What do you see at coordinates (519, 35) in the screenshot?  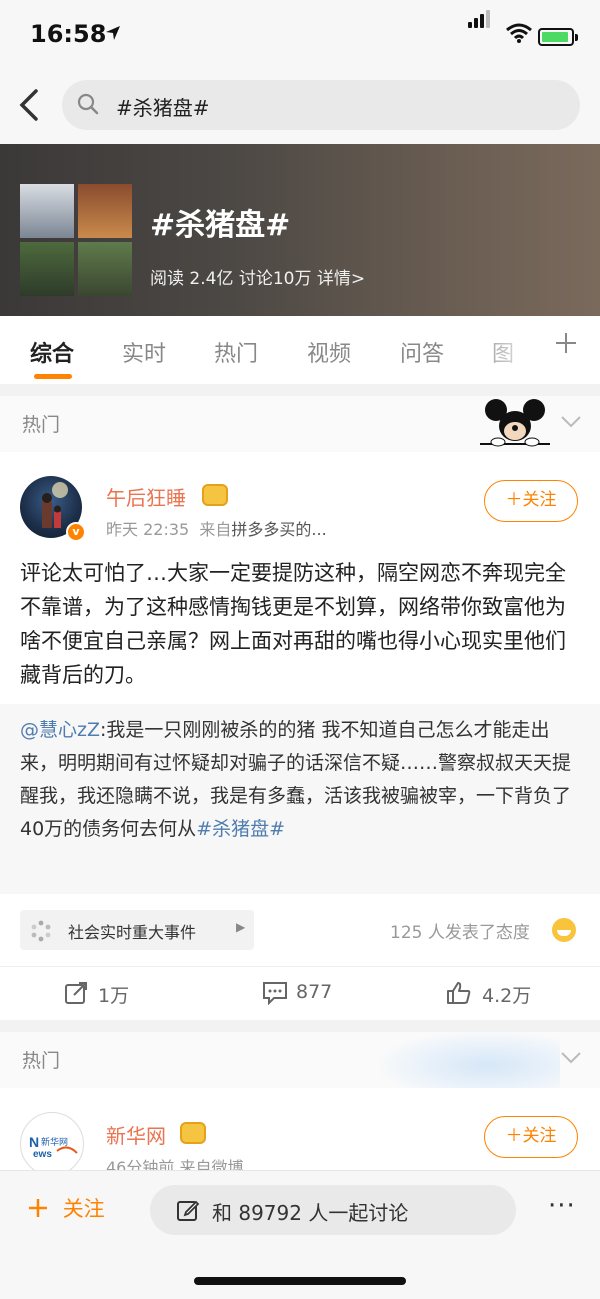 I see `wifi-icon` at bounding box center [519, 35].